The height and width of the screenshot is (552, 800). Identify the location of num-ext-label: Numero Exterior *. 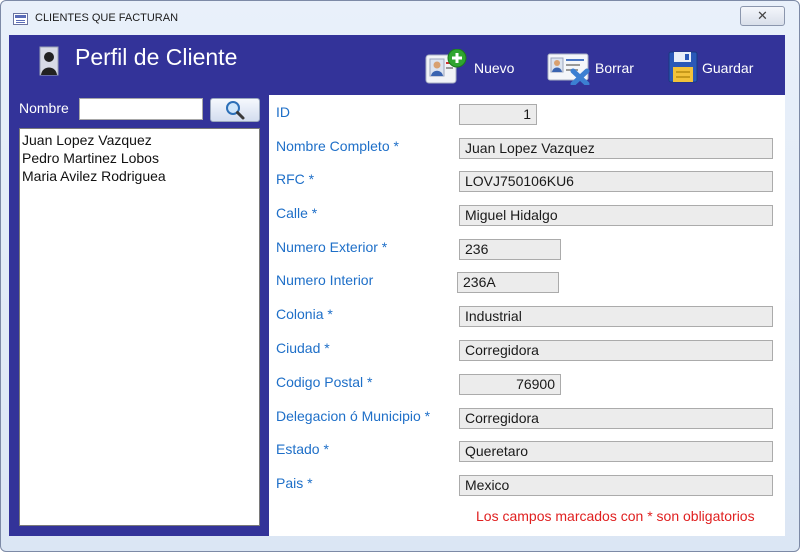
(332, 247).